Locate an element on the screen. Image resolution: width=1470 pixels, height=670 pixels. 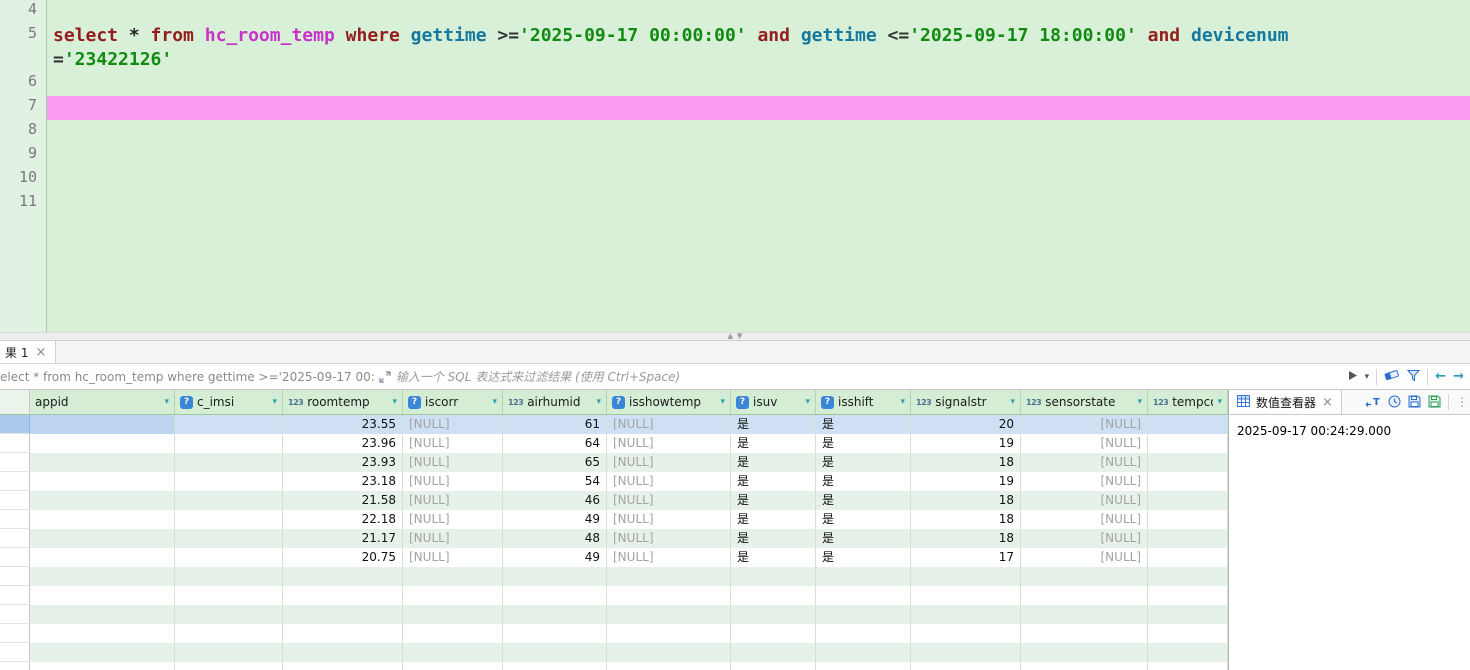
collapse-down-button: ▼ is located at coordinates (739, 336).